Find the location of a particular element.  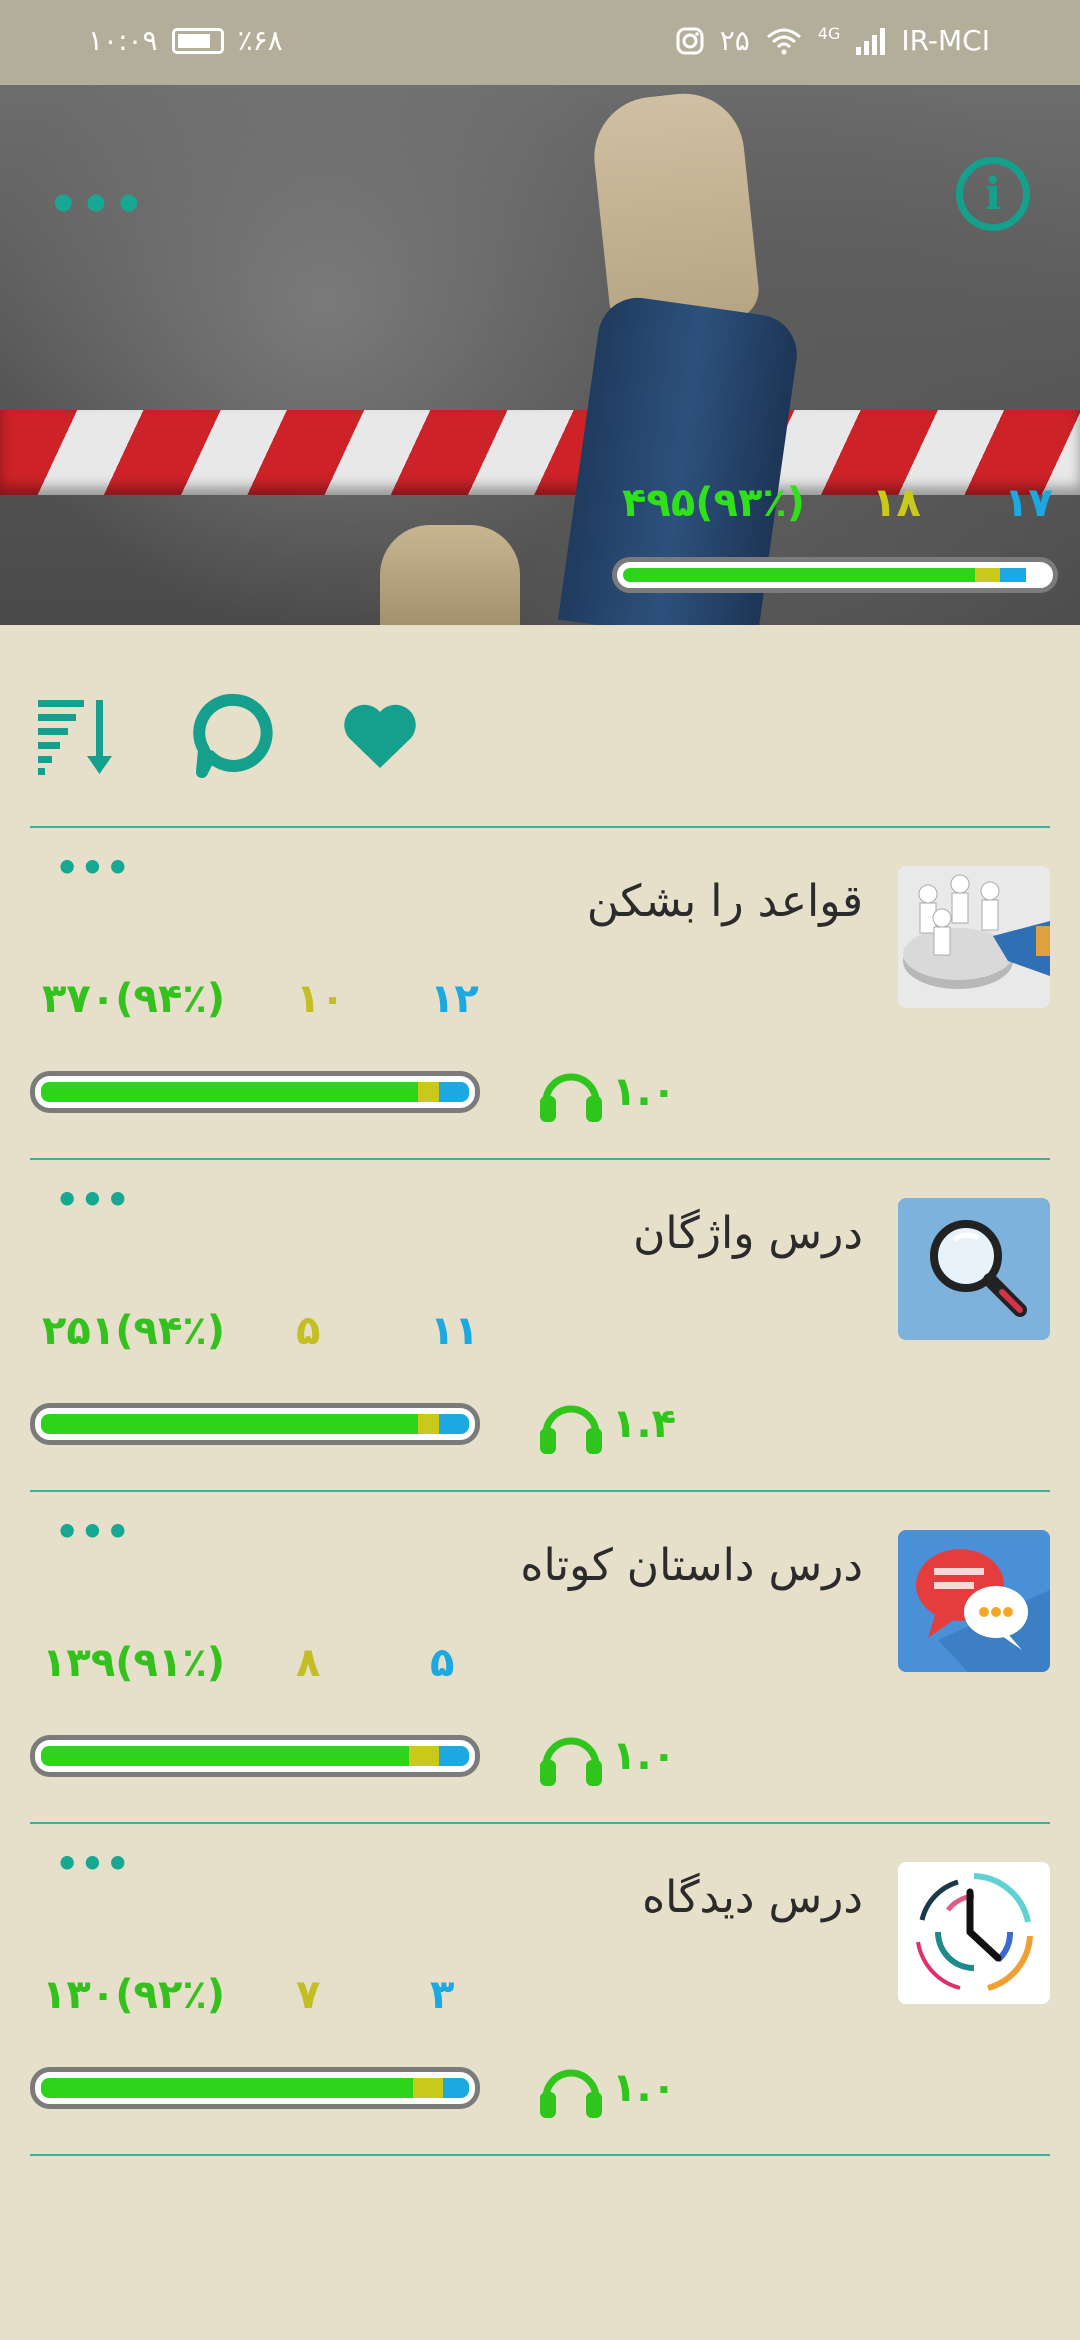

lesson-mid-count: ۷ is located at coordinates (308, 1995).